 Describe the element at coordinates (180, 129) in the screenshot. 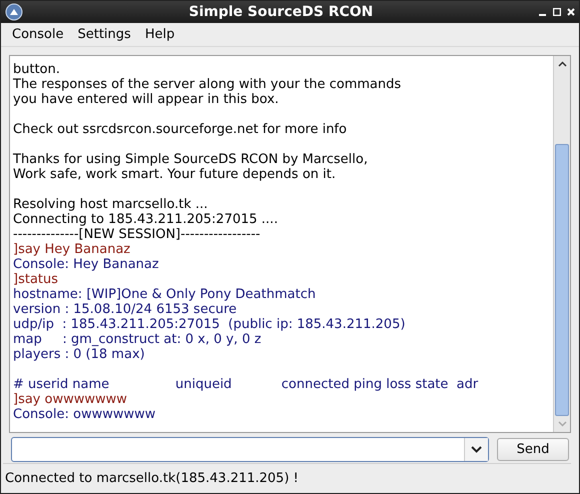

I see `console-line: Check out ssrcdsrcon.sourceforge.net for more info` at that location.